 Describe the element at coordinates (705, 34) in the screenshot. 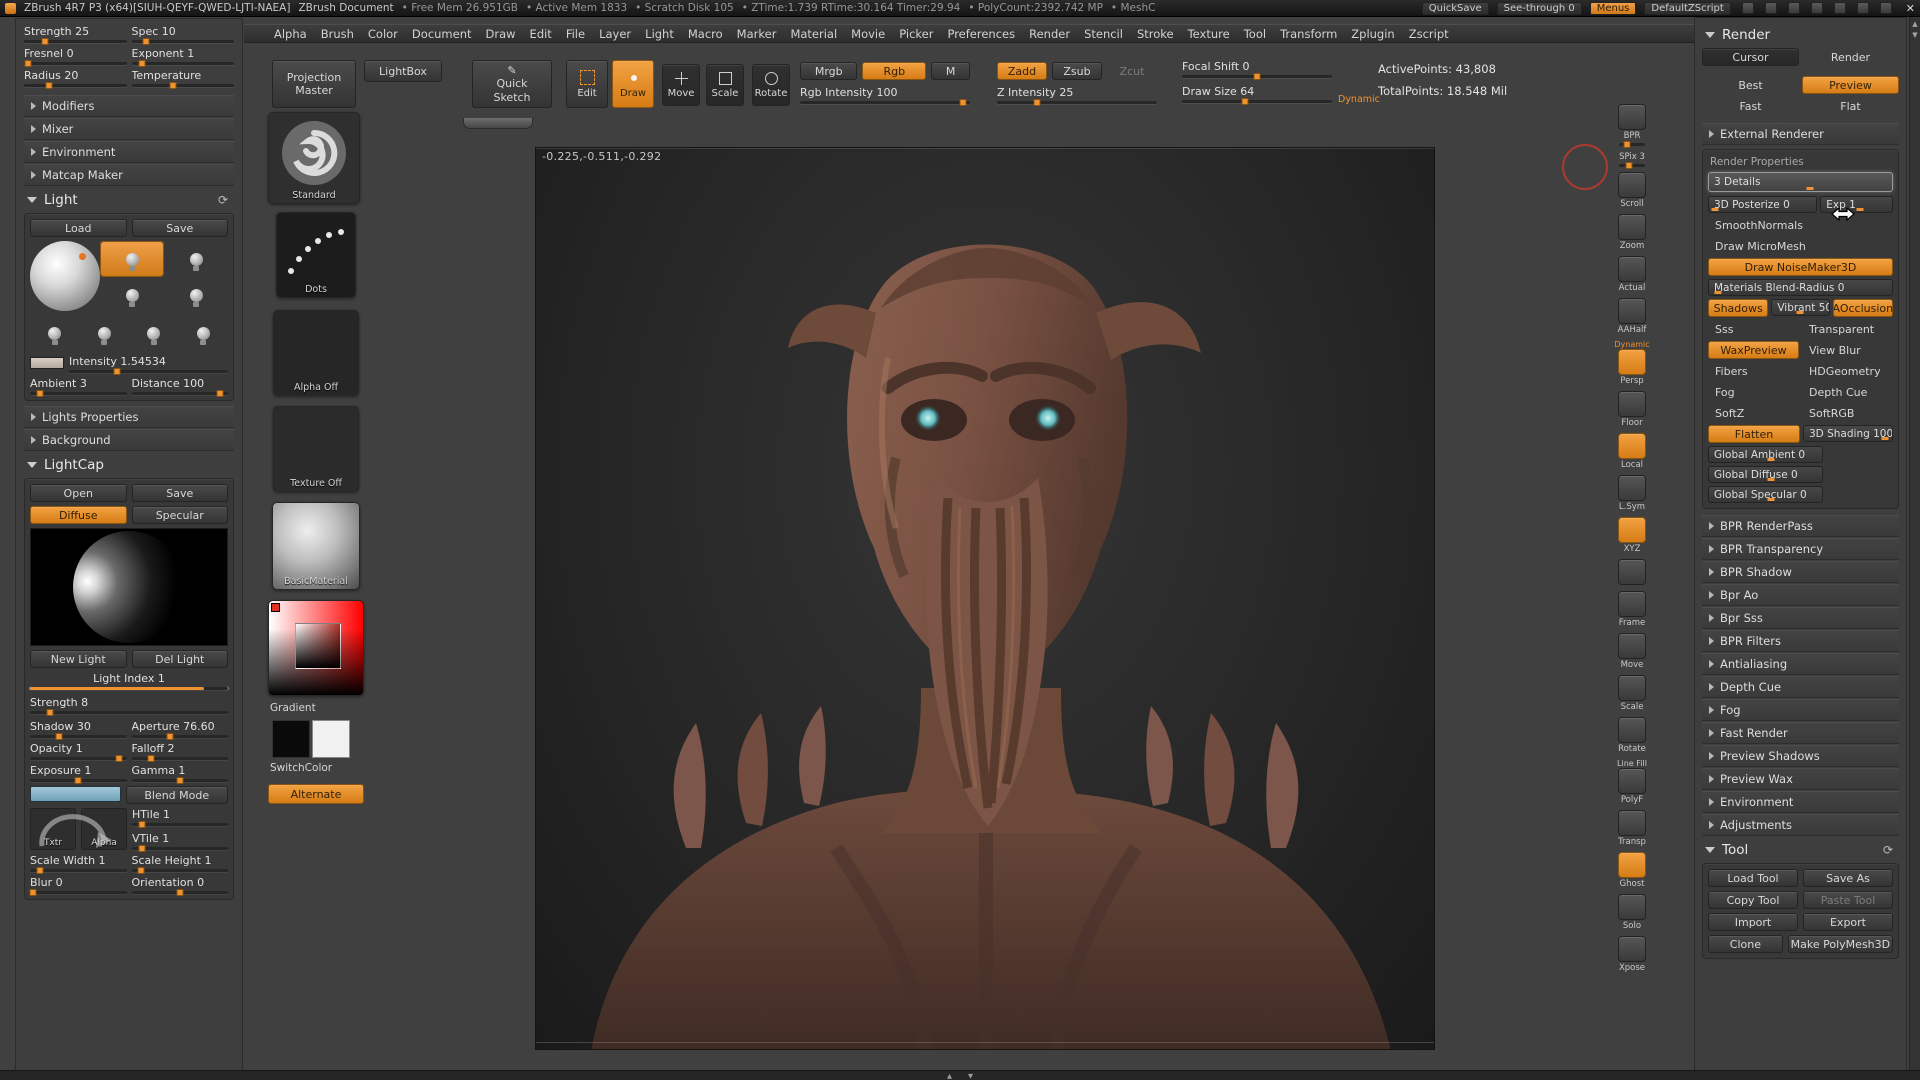

I see `menu-macro: Macro` at that location.